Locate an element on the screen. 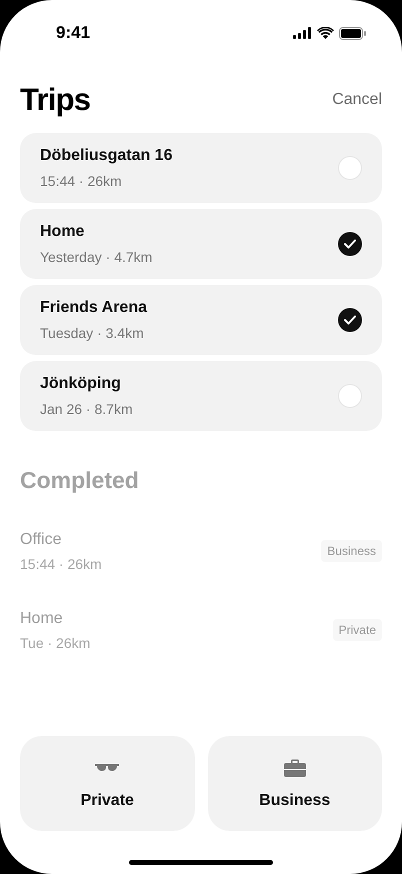  status-time: 9:41 is located at coordinates (73, 33).